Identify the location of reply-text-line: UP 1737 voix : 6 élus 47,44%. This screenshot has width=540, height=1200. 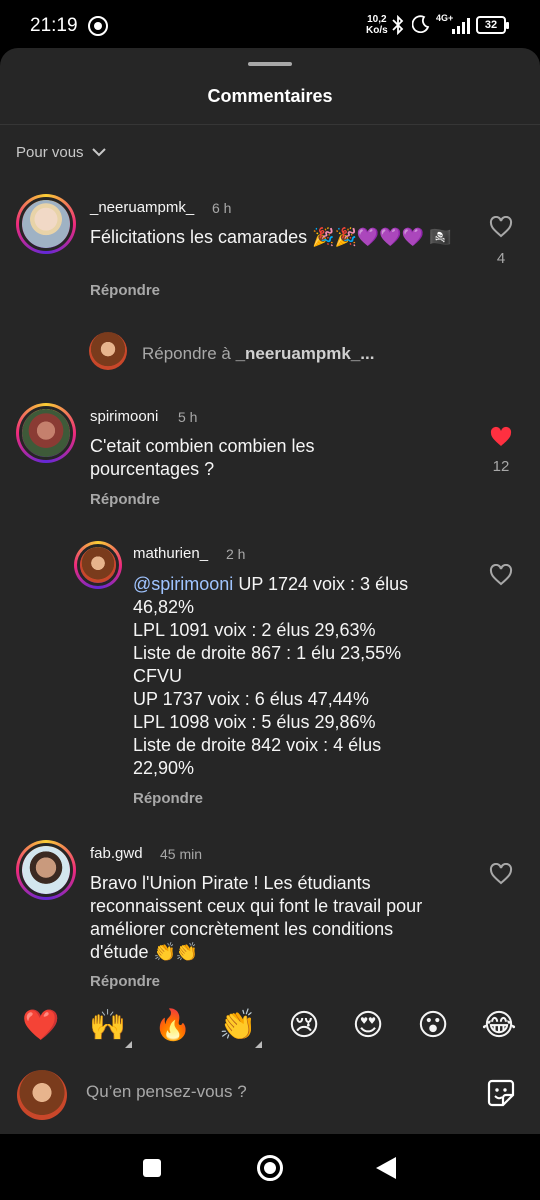
(251, 699).